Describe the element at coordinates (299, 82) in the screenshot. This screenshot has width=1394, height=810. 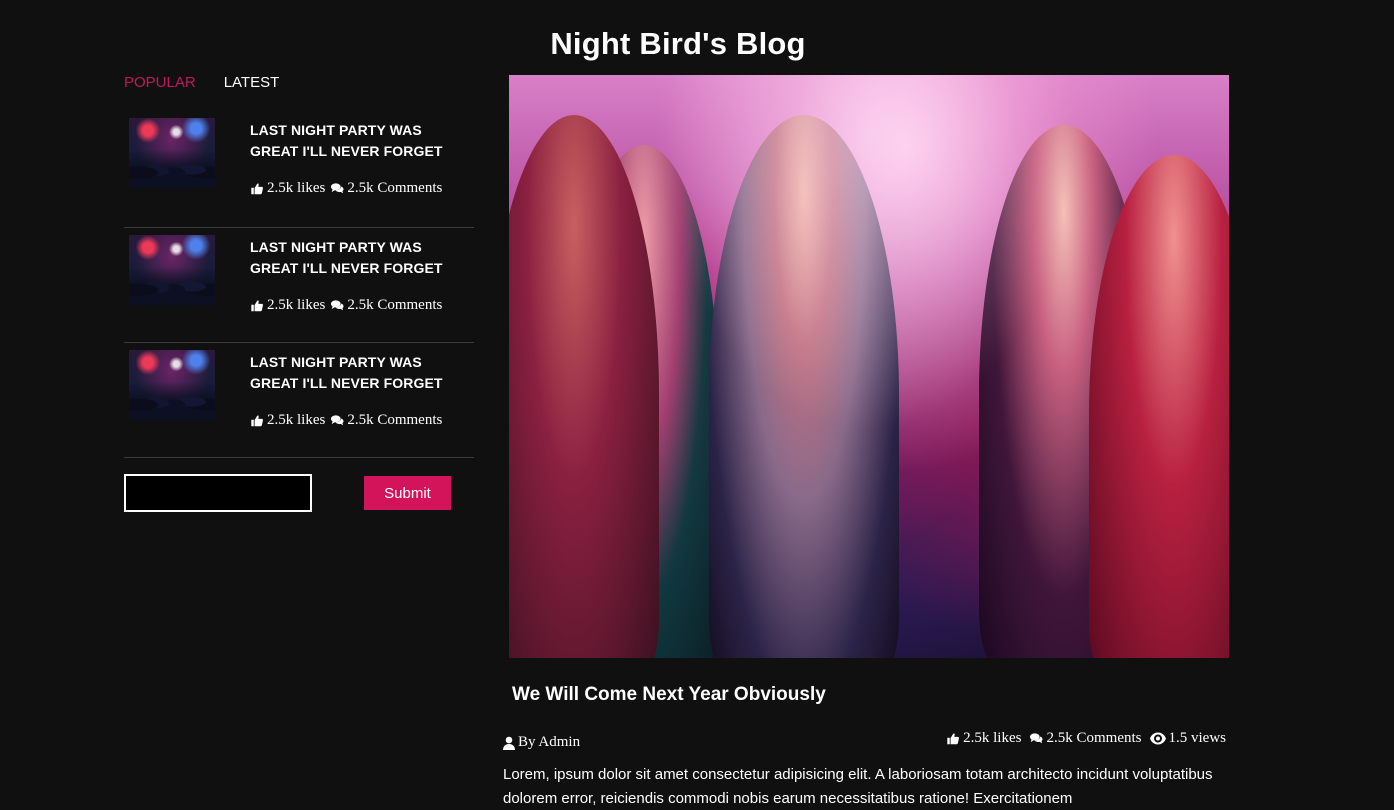
I see `sidebar-tabs: POPULAR LATEST` at that location.